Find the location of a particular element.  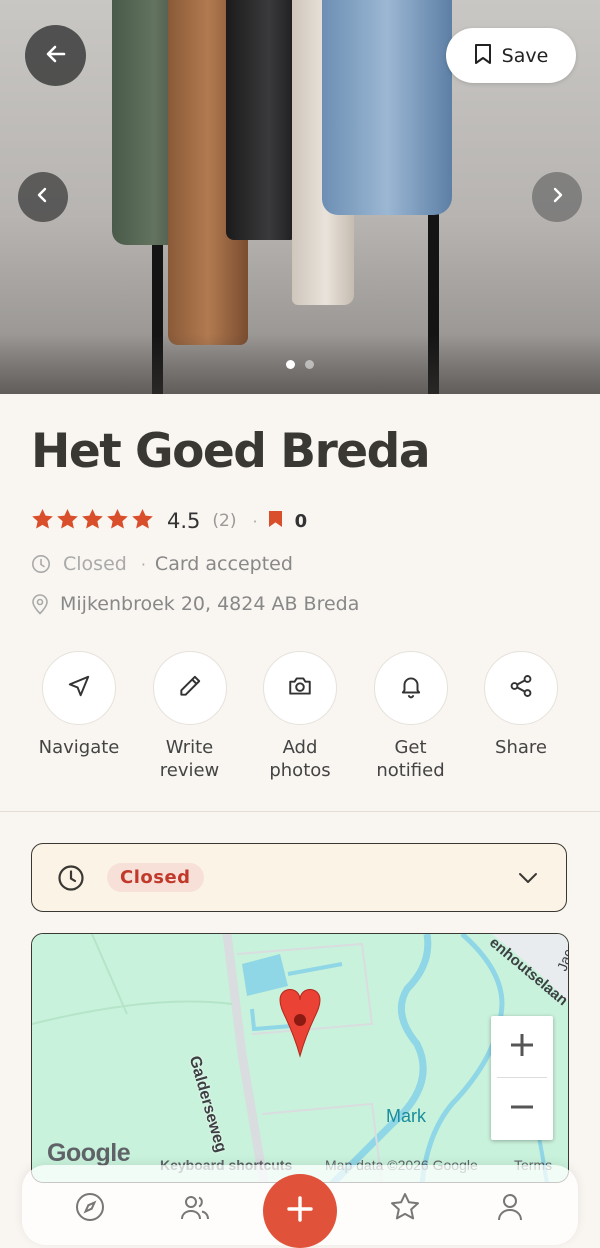

location-pin-icon is located at coordinates (40, 604).